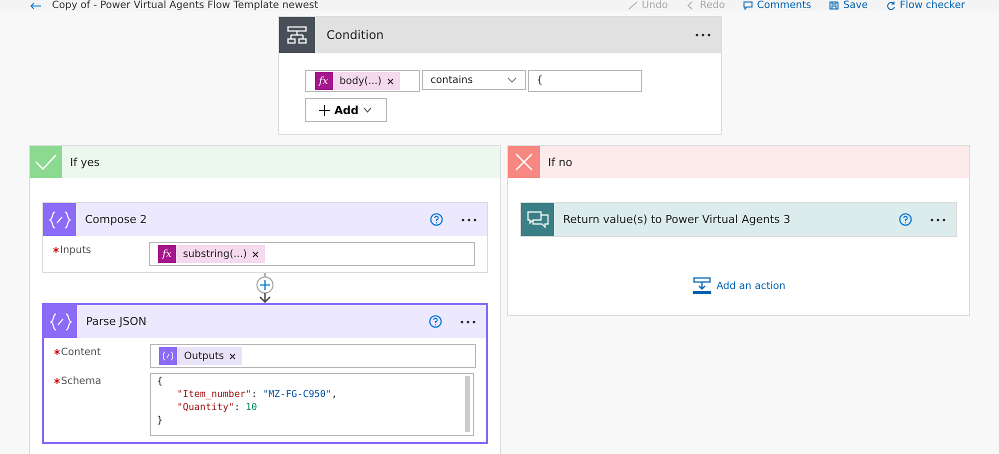 The width and height of the screenshot is (999, 454). I want to click on action-title: Compose 2, so click(116, 219).